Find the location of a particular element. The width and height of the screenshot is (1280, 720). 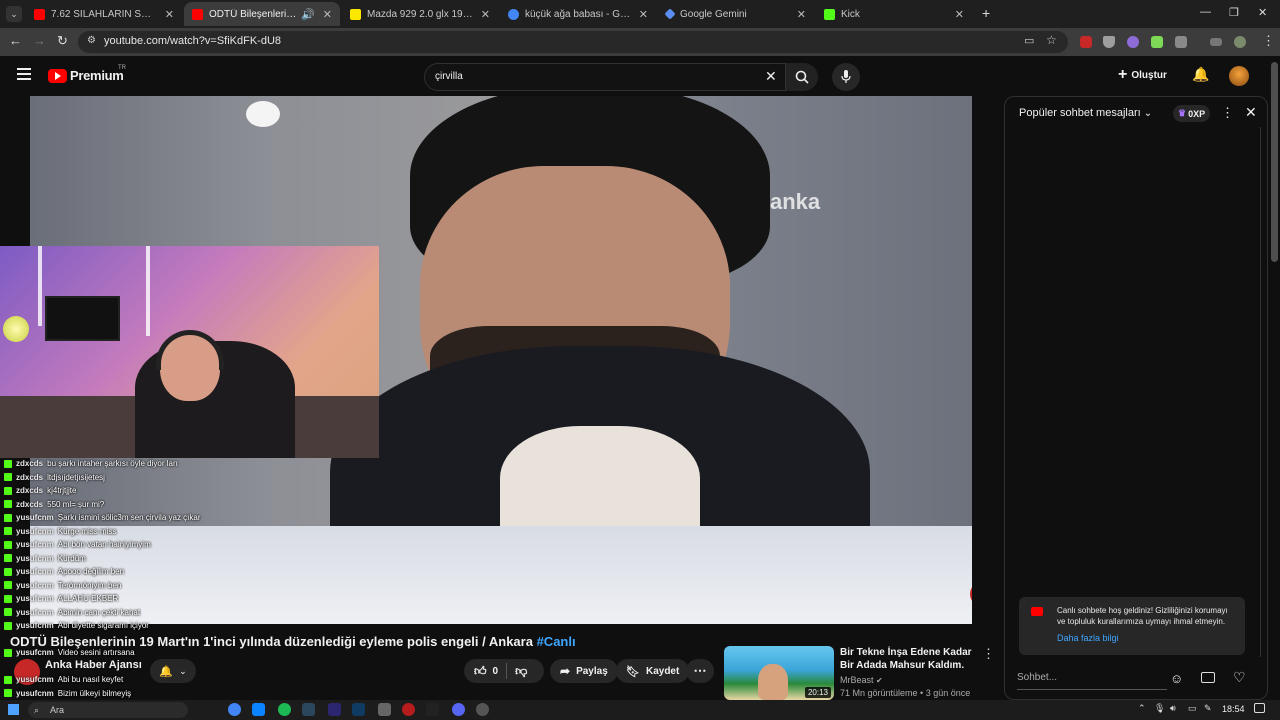

premiere-taskbar-icon is located at coordinates (334, 709).